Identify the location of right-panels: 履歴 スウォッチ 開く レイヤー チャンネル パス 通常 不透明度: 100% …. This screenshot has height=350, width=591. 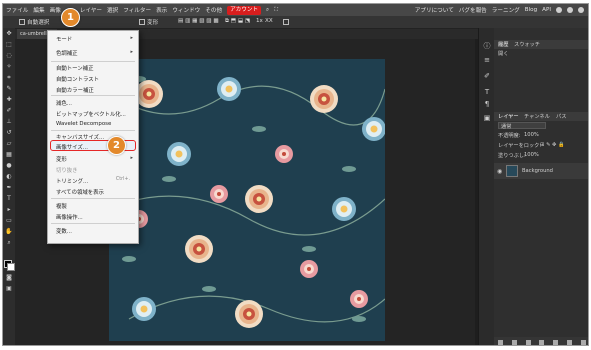
(541, 186).